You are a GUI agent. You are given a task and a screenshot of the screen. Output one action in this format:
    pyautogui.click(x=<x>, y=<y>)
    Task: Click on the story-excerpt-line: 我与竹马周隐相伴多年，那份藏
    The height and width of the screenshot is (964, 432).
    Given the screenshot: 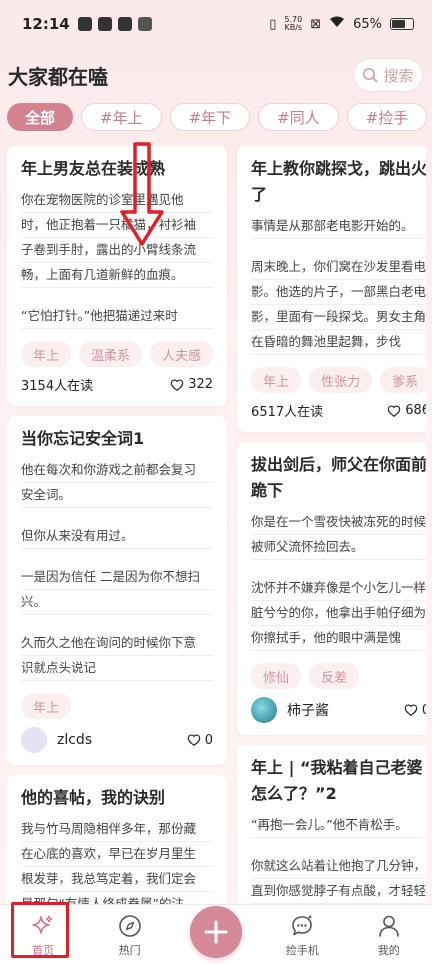 What is the action you would take?
    pyautogui.click(x=117, y=829)
    